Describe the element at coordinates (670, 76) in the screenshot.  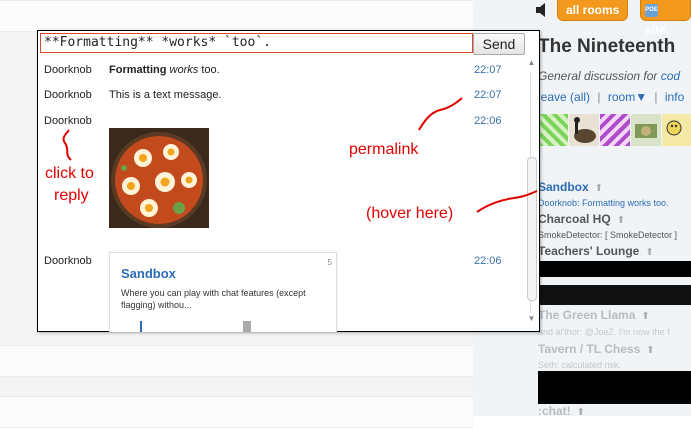
I see `room-description-link: cod` at that location.